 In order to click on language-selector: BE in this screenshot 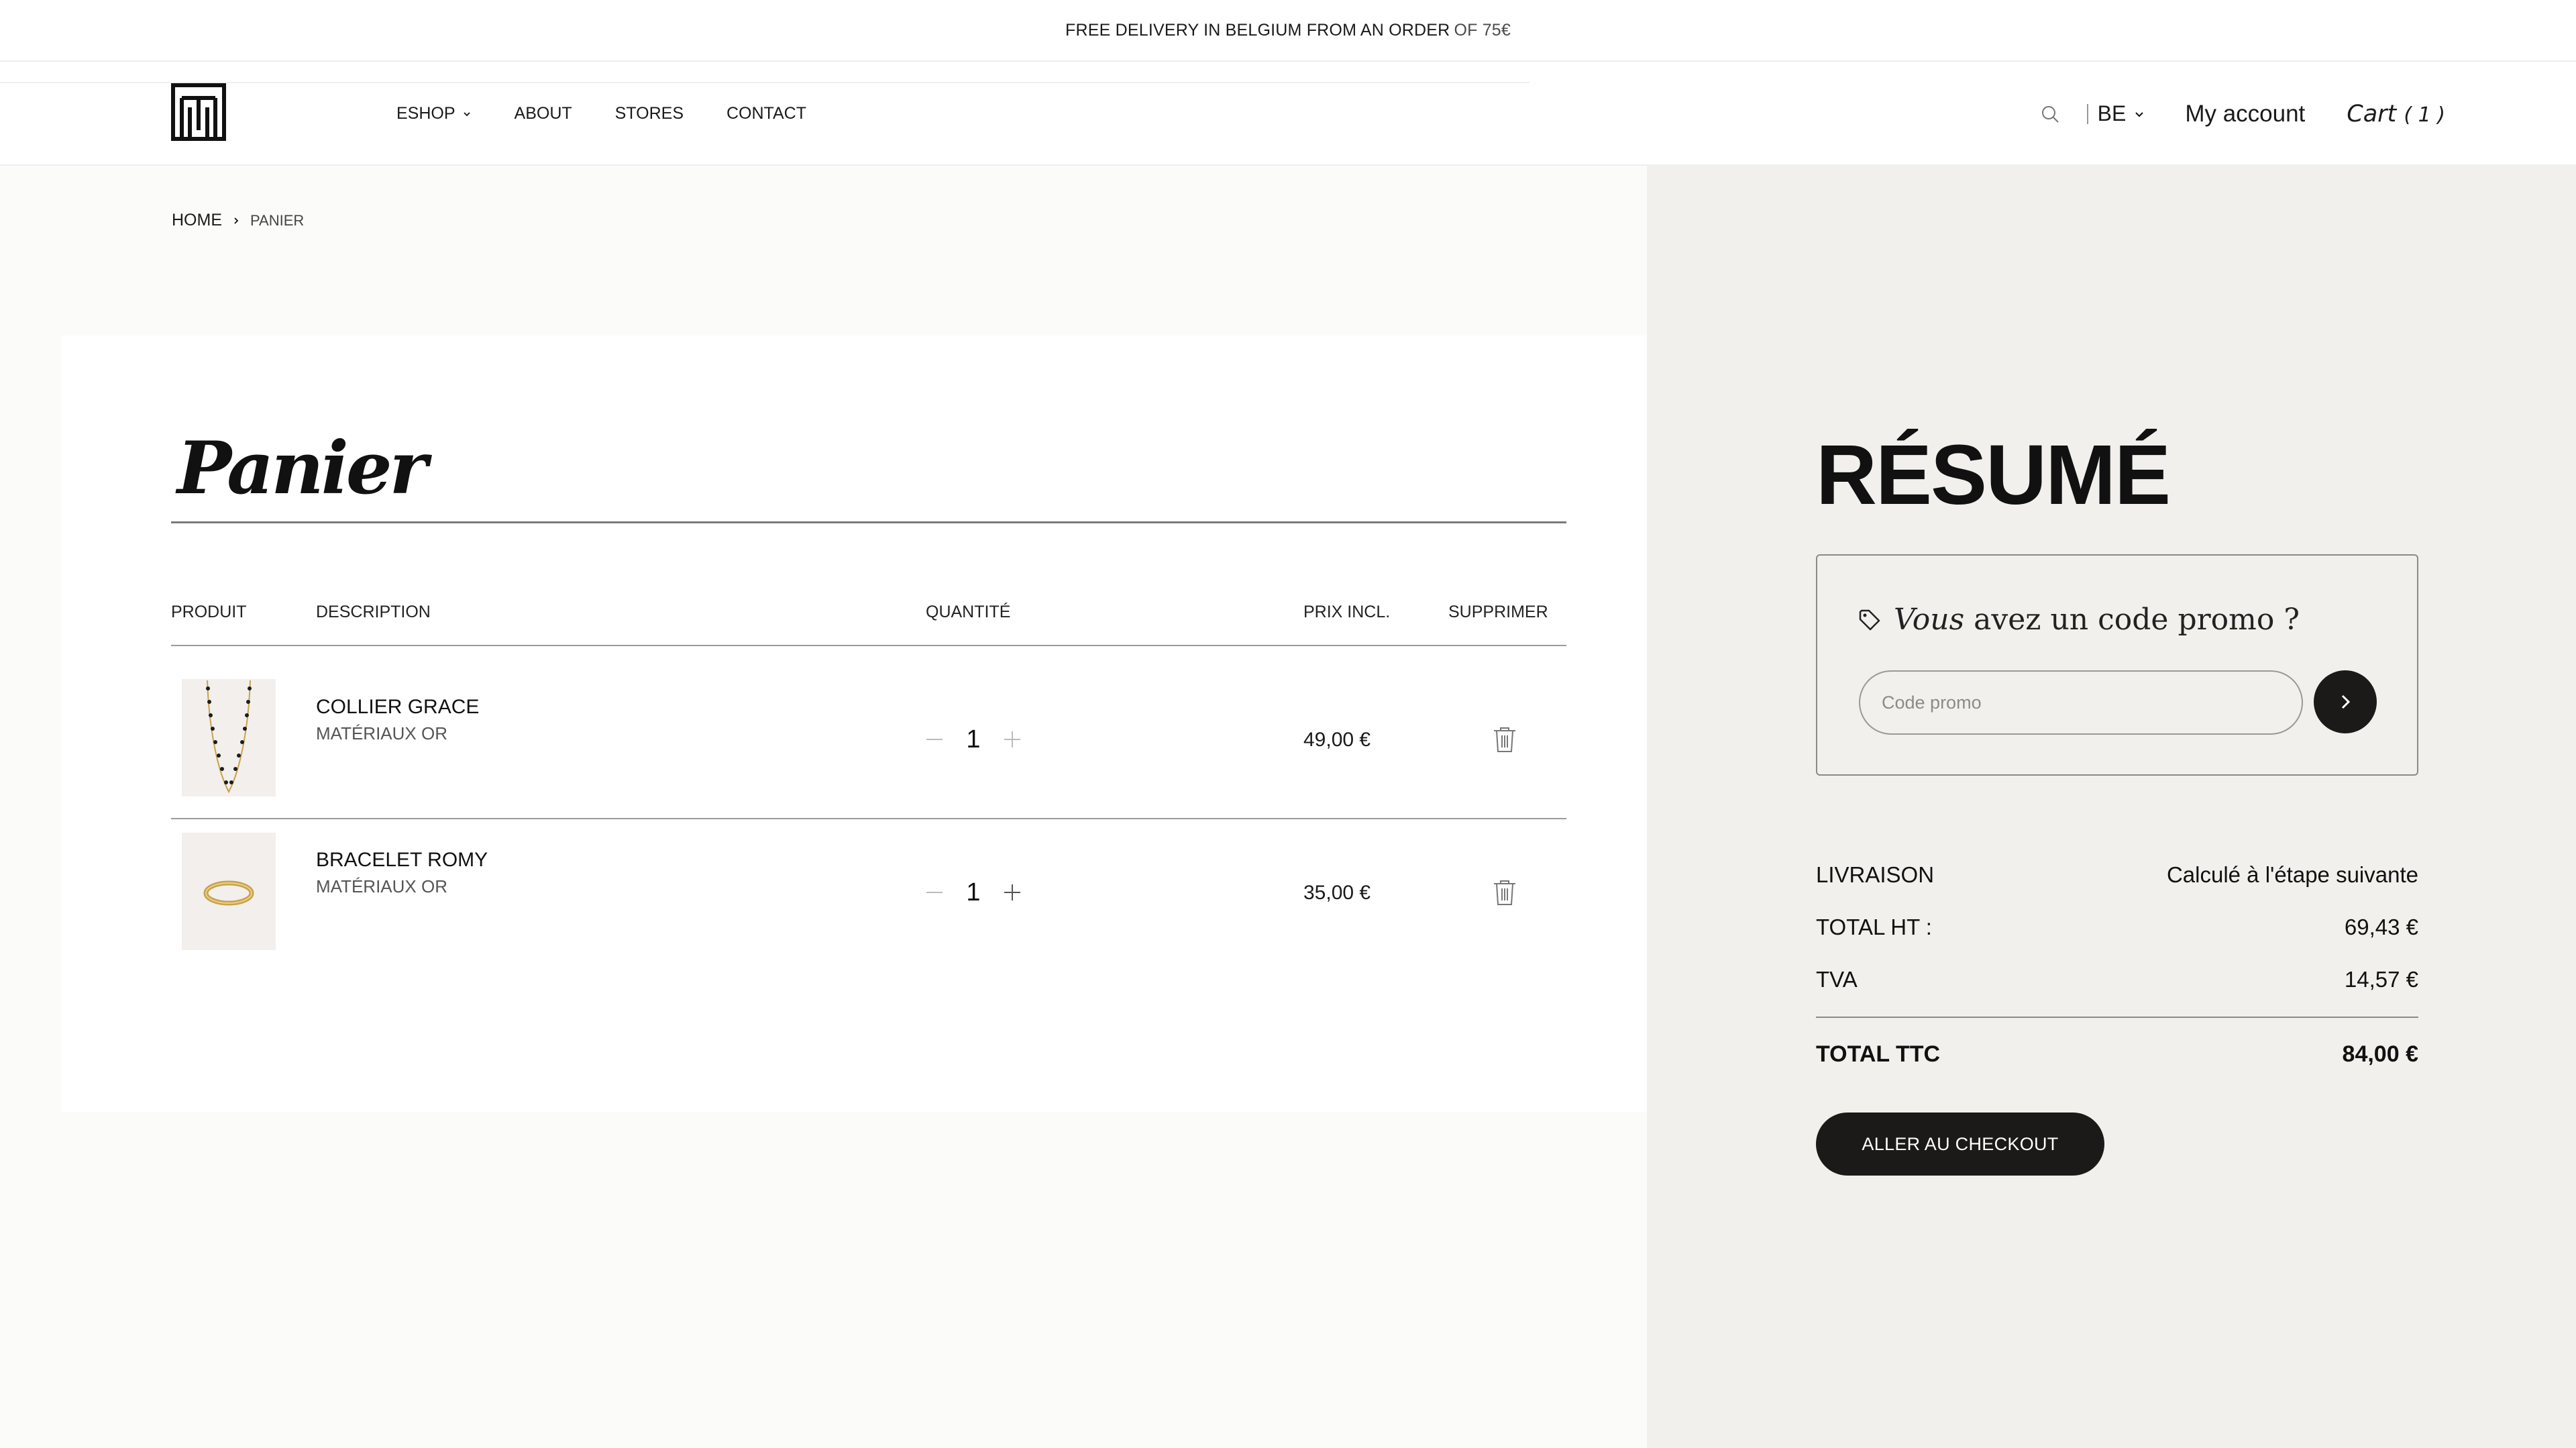, I will do `click(2121, 113)`.